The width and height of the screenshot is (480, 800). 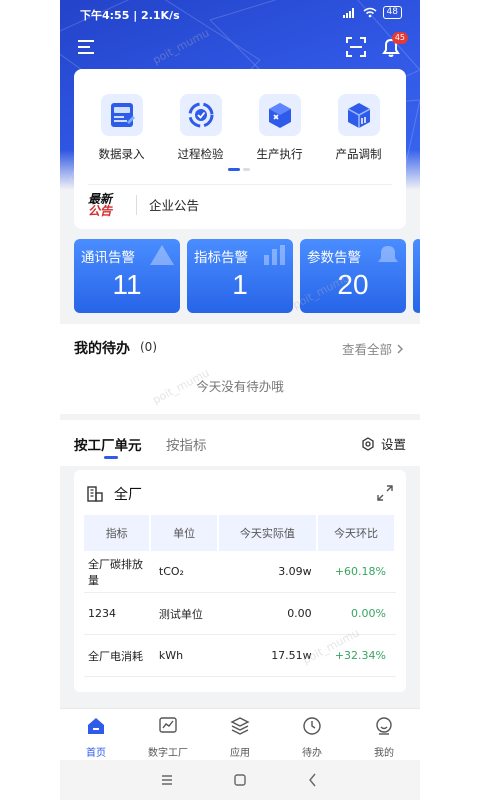 I want to click on alarm-count: 11, so click(x=127, y=284).